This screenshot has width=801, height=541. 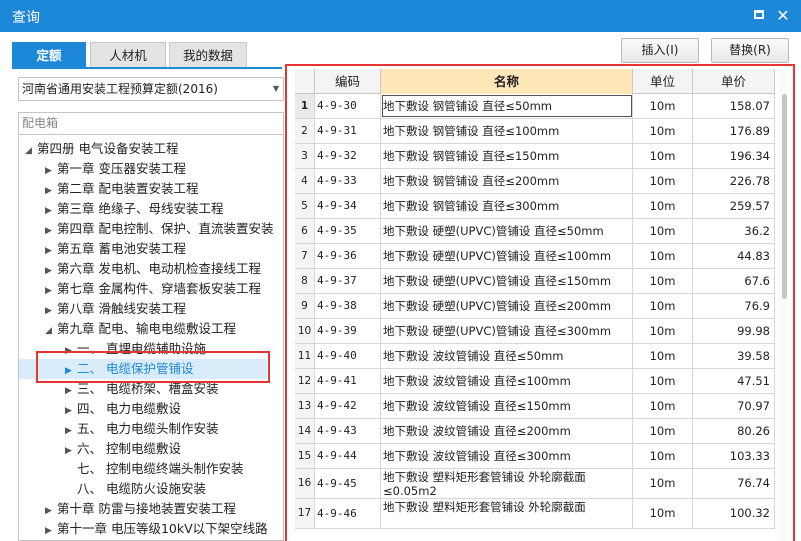 I want to click on tree-item-chapter11: ▶ 第十一章 电压等级10kV以下架空线路, so click(x=156, y=529).